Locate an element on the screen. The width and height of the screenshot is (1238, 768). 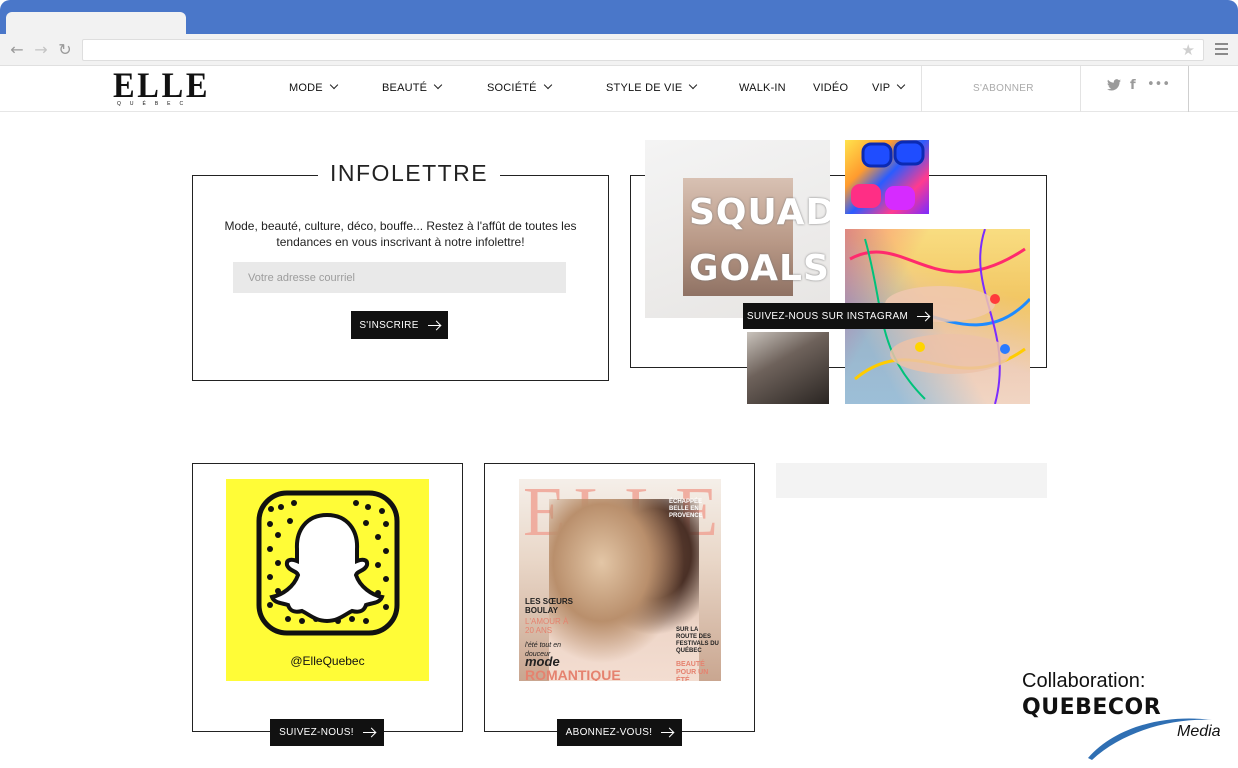
snapchat-follow-button: SUIVEZ-NOUS! is located at coordinates (327, 732).